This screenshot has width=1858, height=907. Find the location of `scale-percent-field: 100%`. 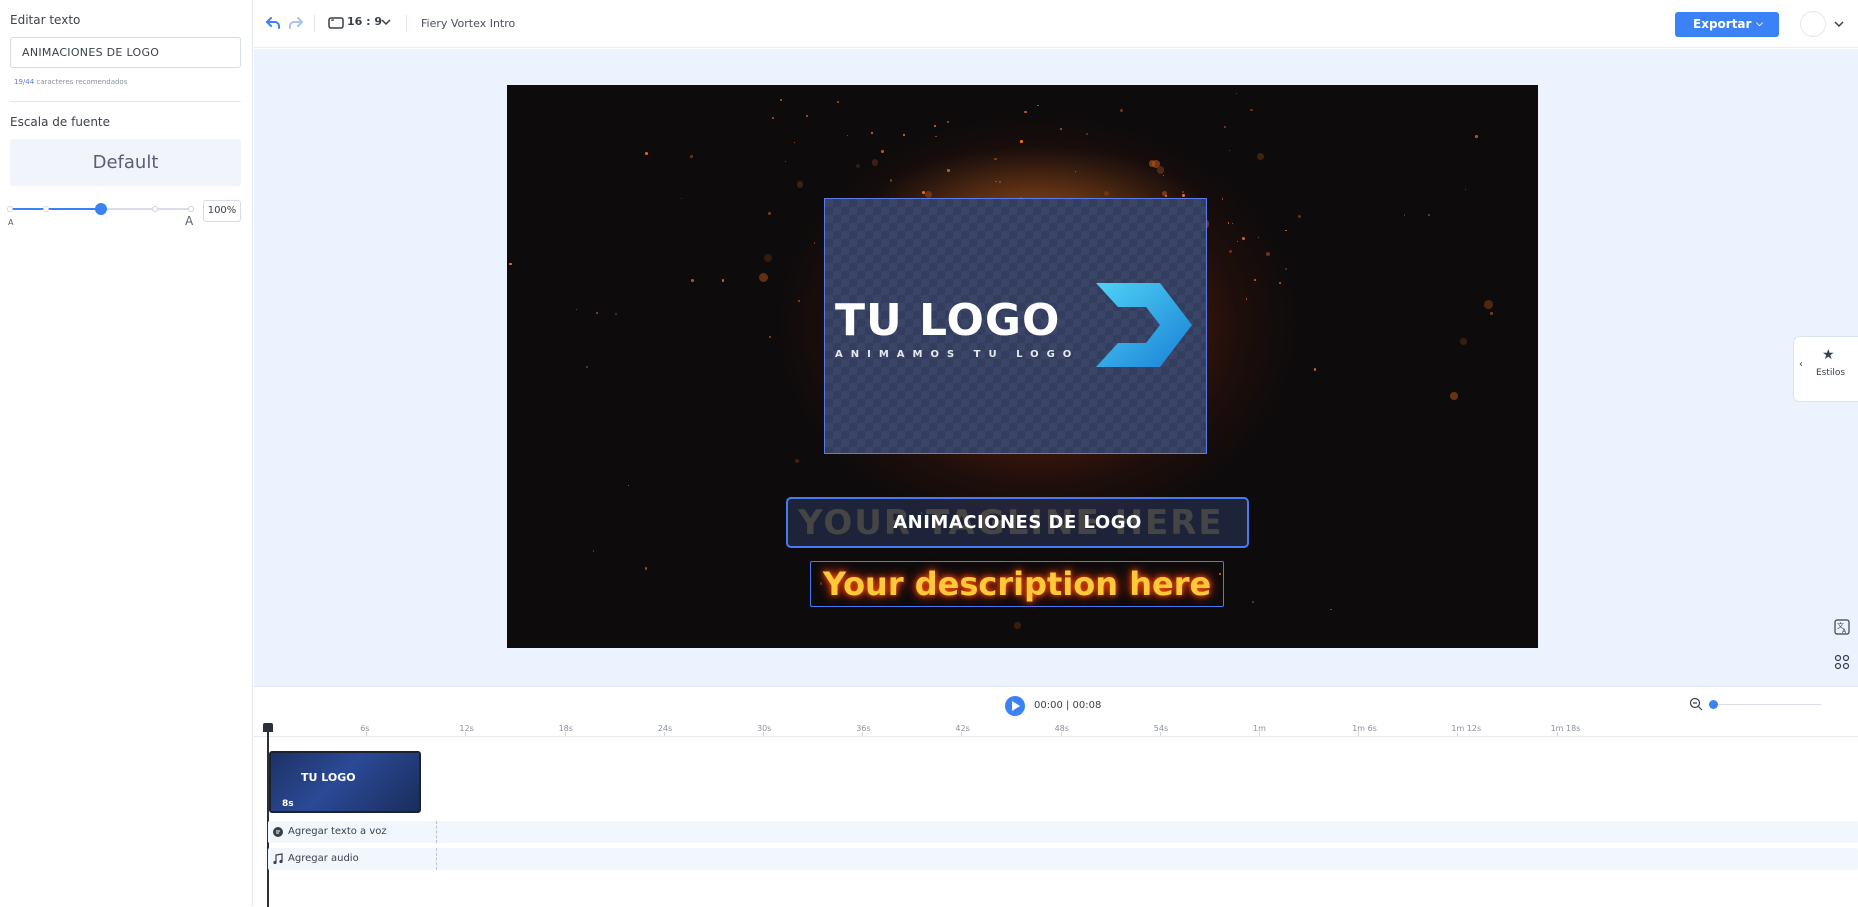

scale-percent-field: 100% is located at coordinates (222, 211).